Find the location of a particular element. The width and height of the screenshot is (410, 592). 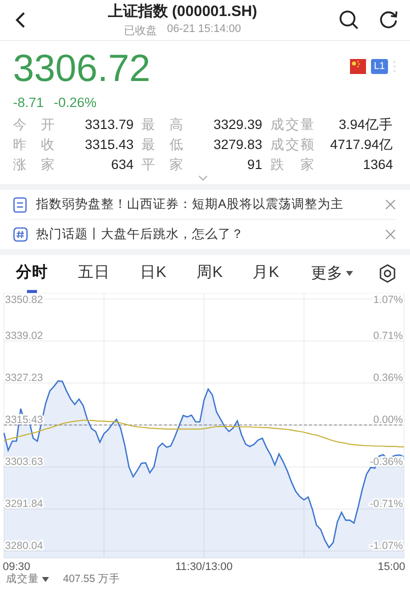

axis-label: 09:30 is located at coordinates (16, 566).